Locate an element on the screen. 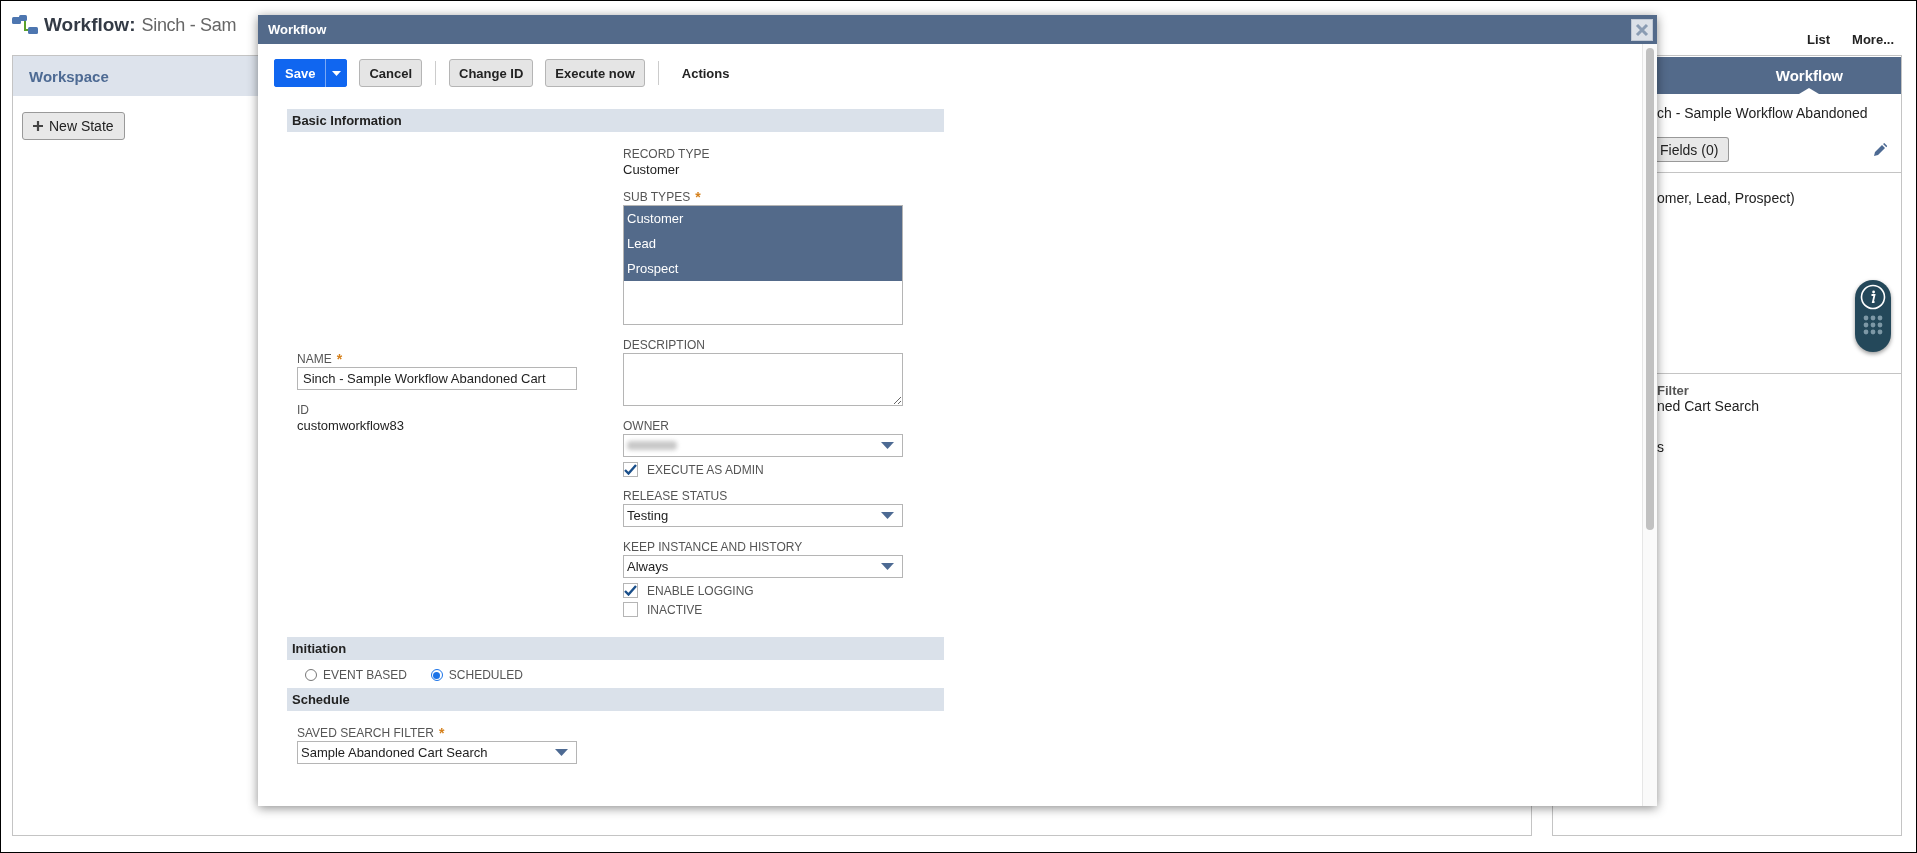 The image size is (1917, 853). page-title: Workflow: is located at coordinates (90, 25).